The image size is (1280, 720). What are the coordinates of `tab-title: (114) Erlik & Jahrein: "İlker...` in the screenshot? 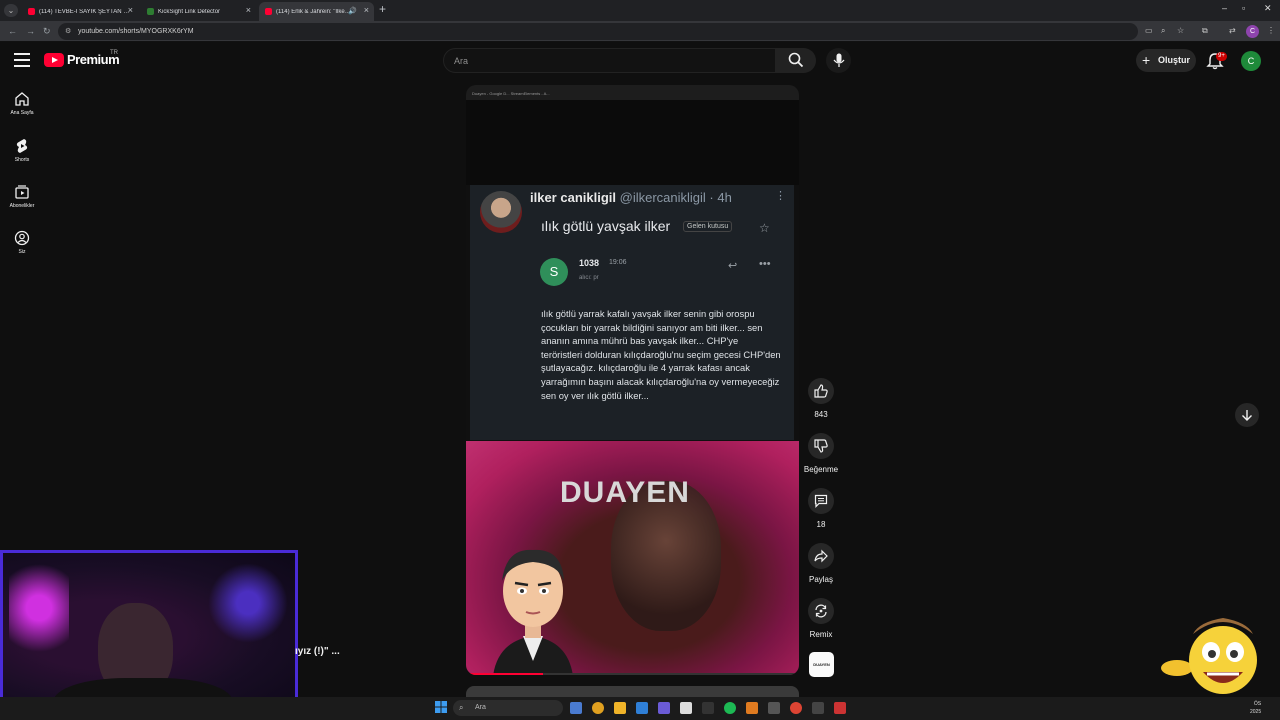 It's located at (313, 11).